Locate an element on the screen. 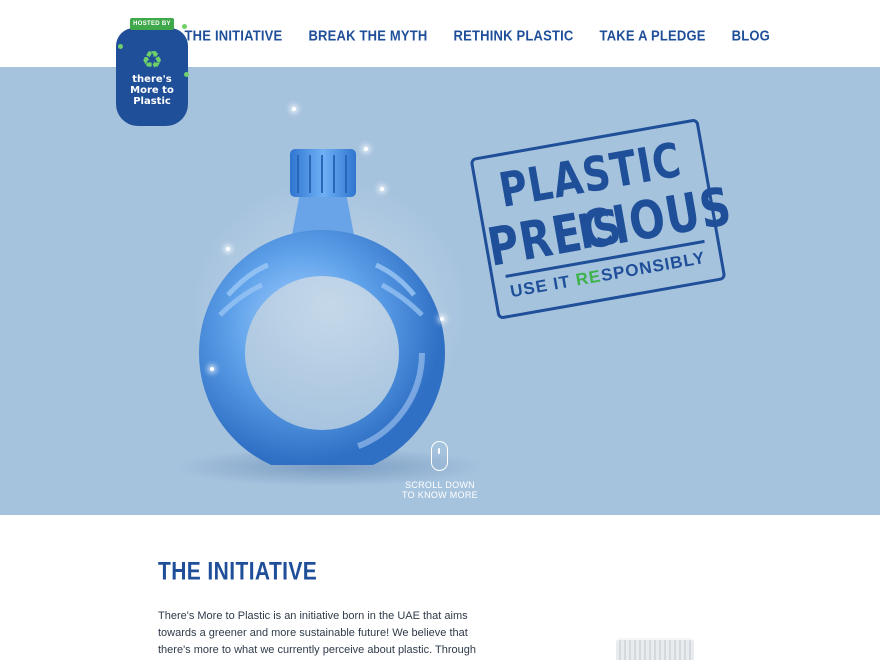 Image resolution: width=880 pixels, height=660 pixels. scroll-down-hint: SCROLL DOWN TO KNOW MORE is located at coordinates (440, 490).